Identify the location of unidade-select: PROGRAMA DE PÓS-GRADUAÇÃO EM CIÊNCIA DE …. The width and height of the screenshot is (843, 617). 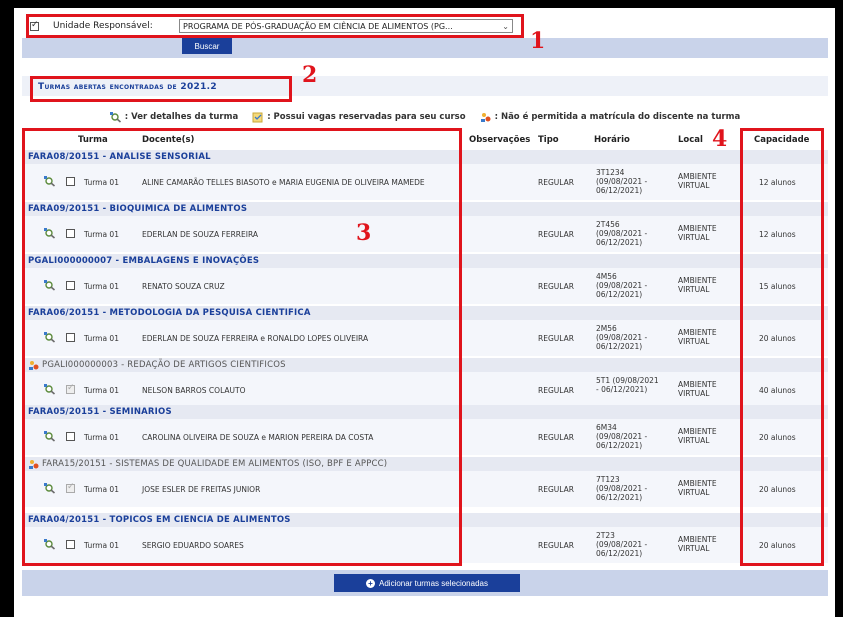
(346, 26).